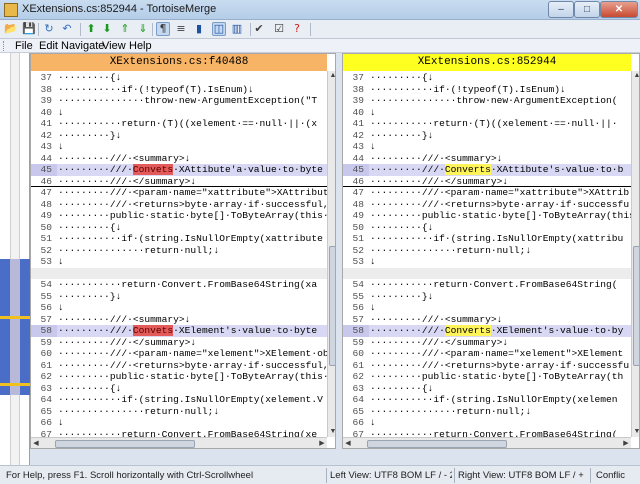 The height and width of the screenshot is (484, 640). I want to click on next-conflict-icon: ⇓, so click(143, 29).